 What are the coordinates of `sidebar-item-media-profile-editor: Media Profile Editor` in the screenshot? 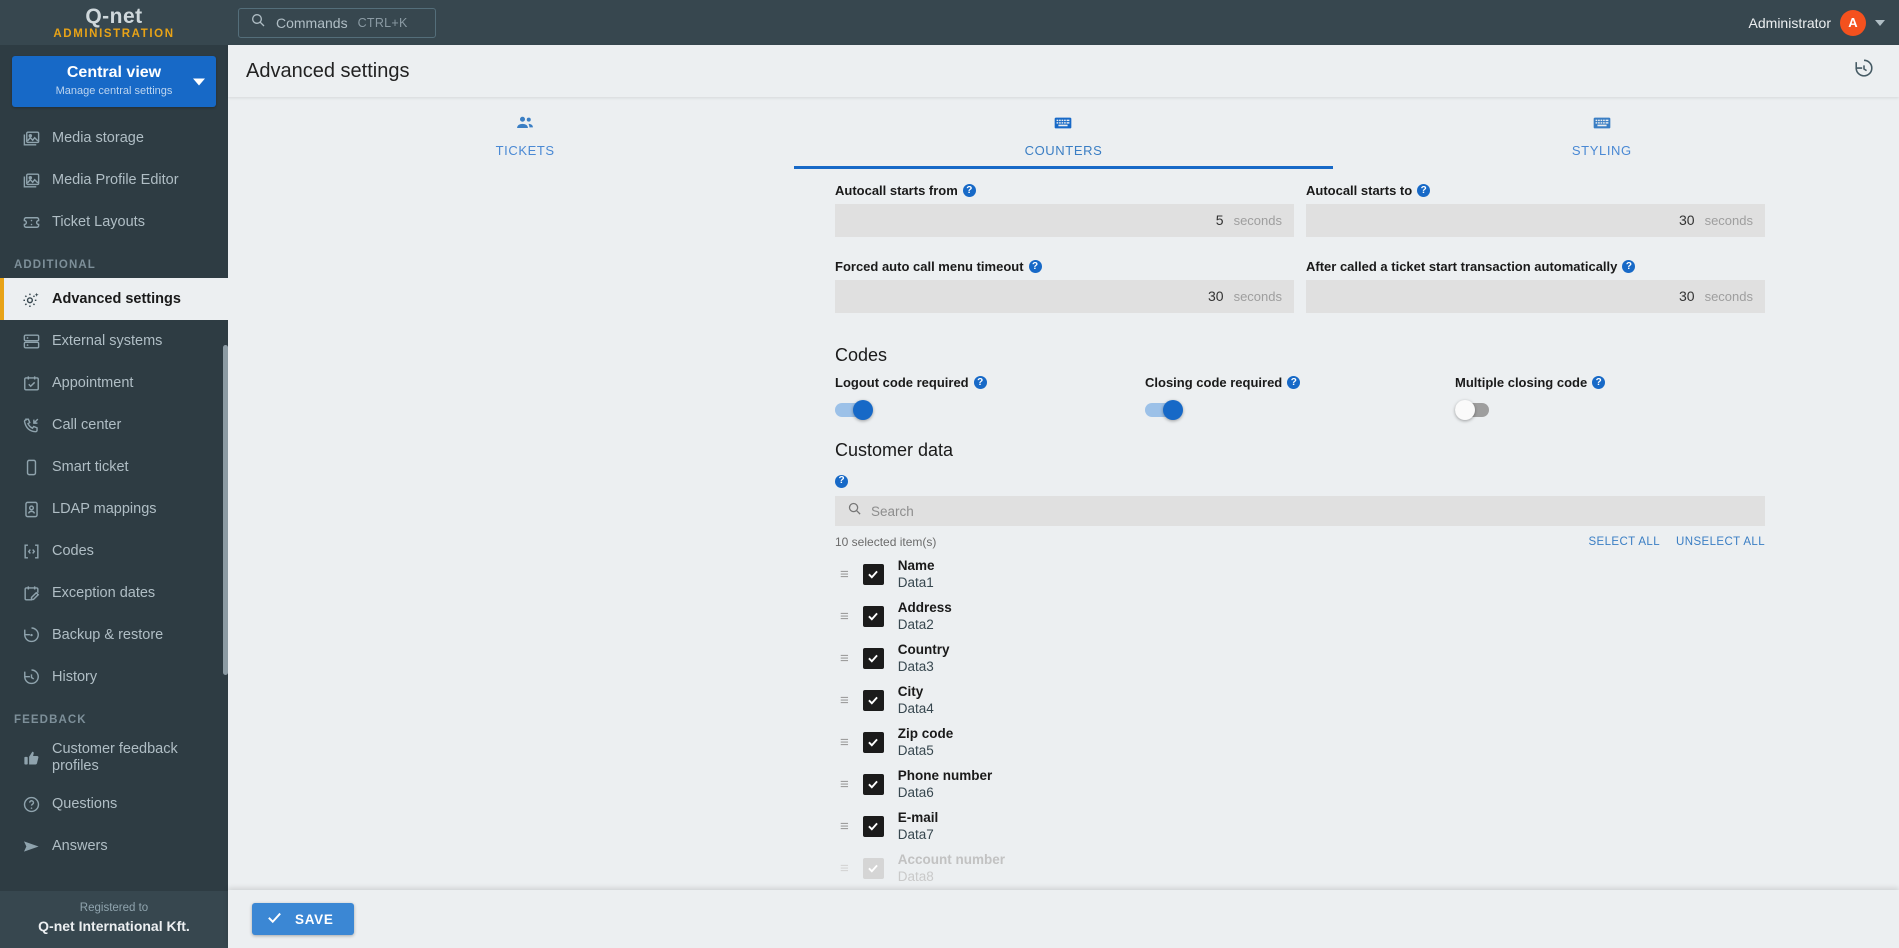 It's located at (114, 180).